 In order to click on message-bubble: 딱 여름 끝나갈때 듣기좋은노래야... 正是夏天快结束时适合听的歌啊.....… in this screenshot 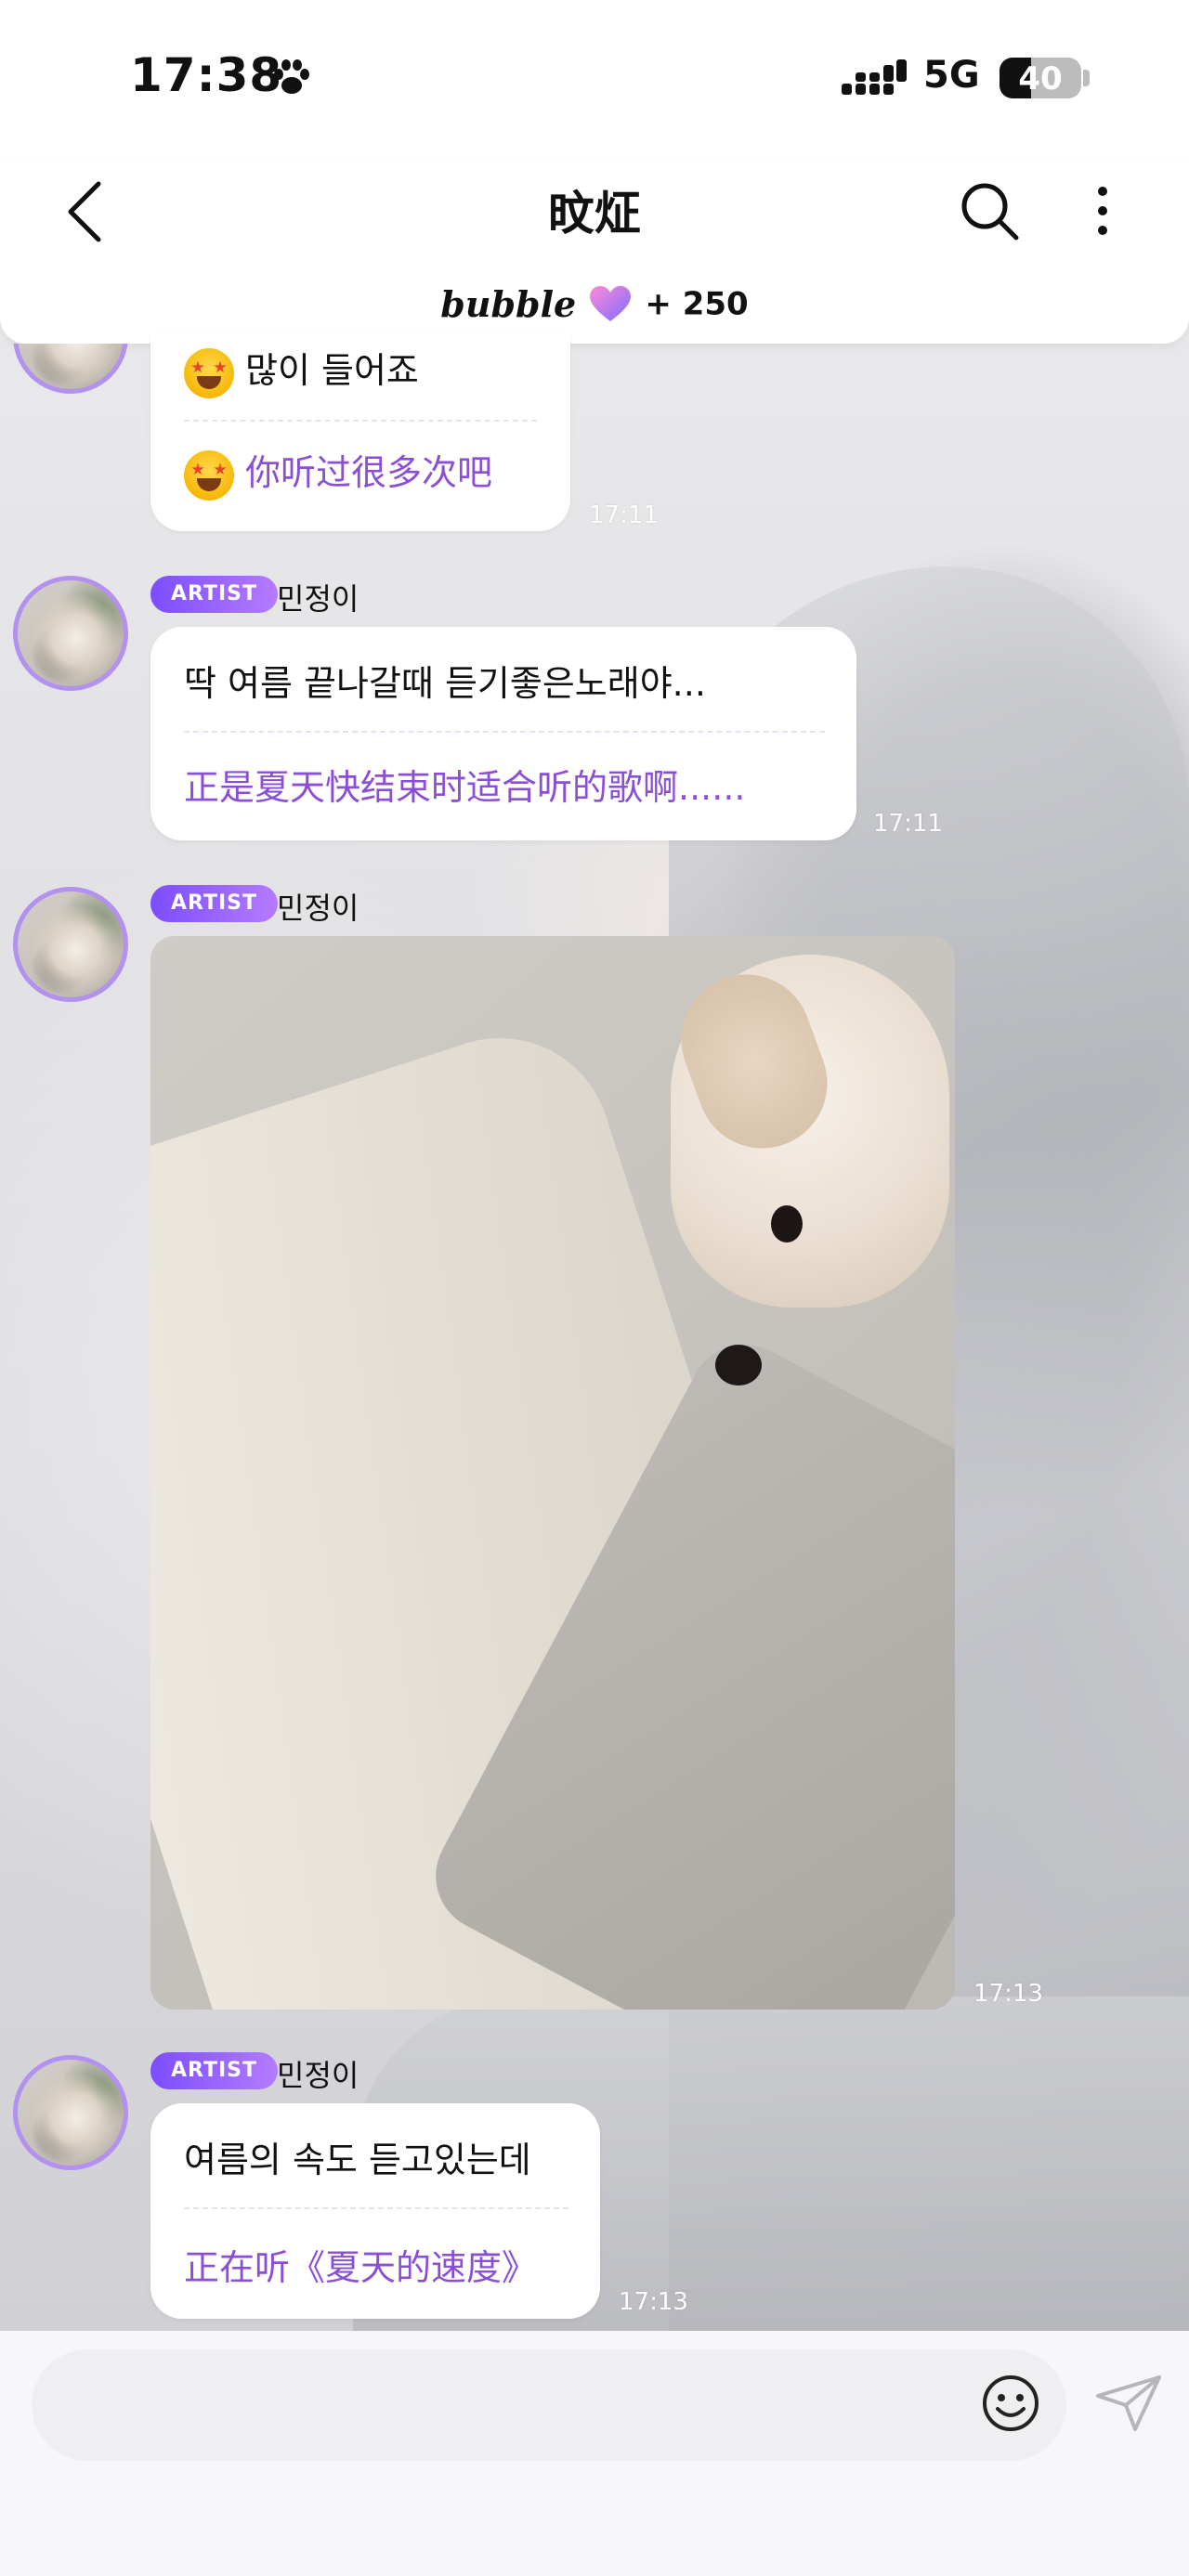, I will do `click(503, 733)`.